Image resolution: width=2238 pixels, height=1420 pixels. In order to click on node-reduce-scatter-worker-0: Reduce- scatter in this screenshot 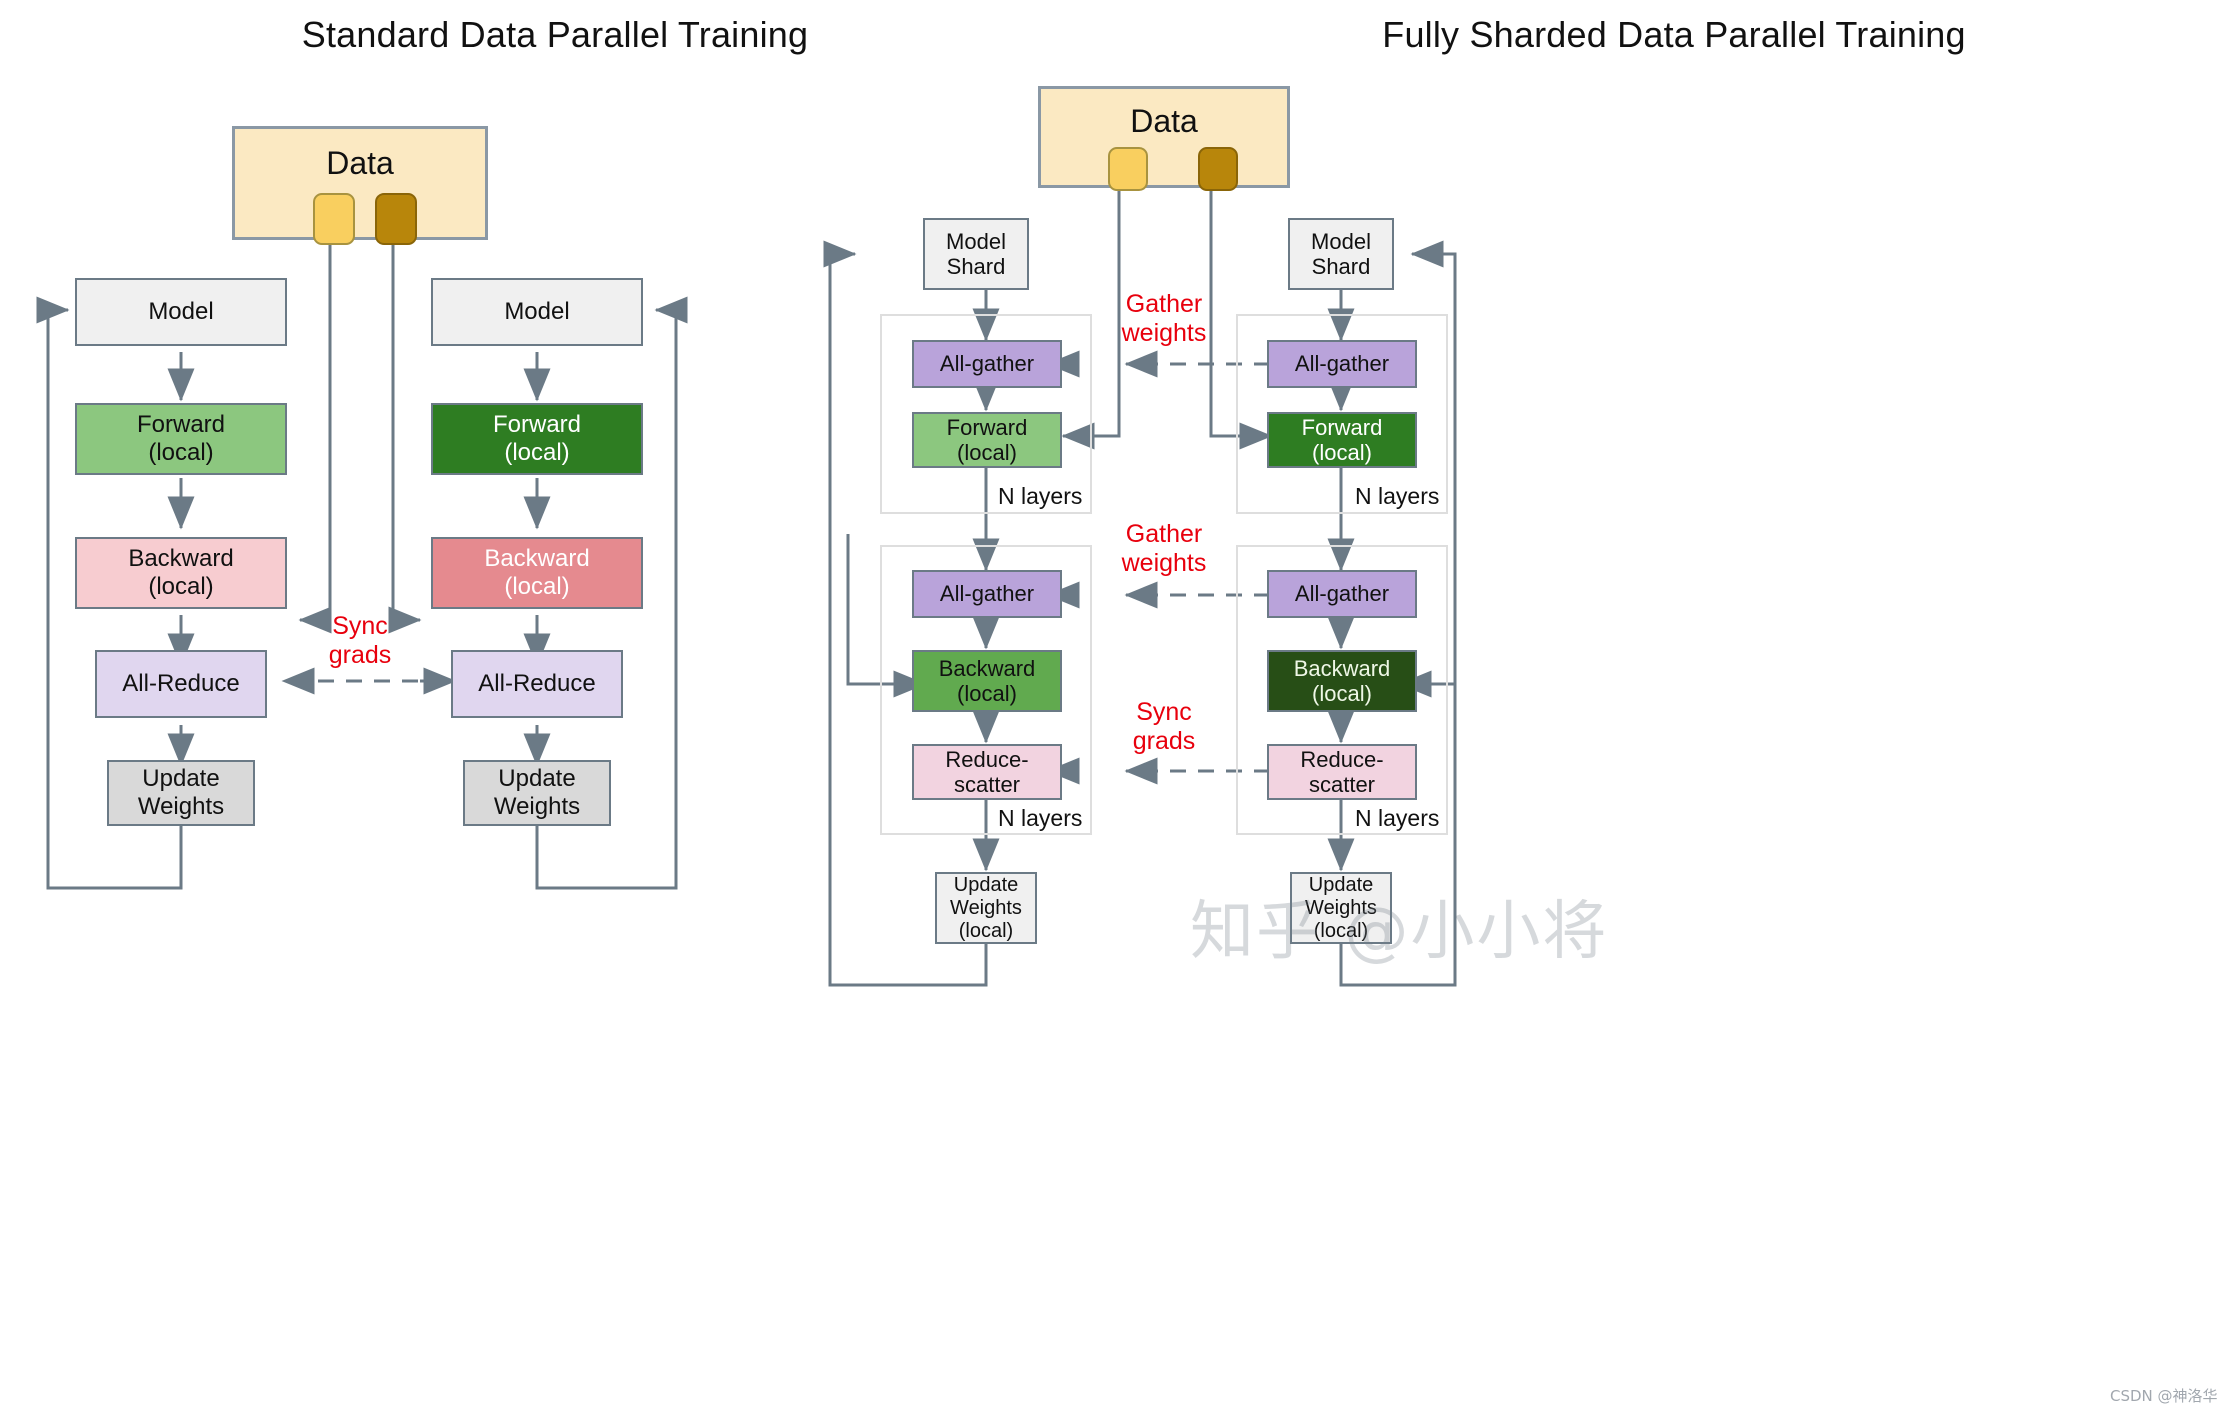, I will do `click(987, 772)`.